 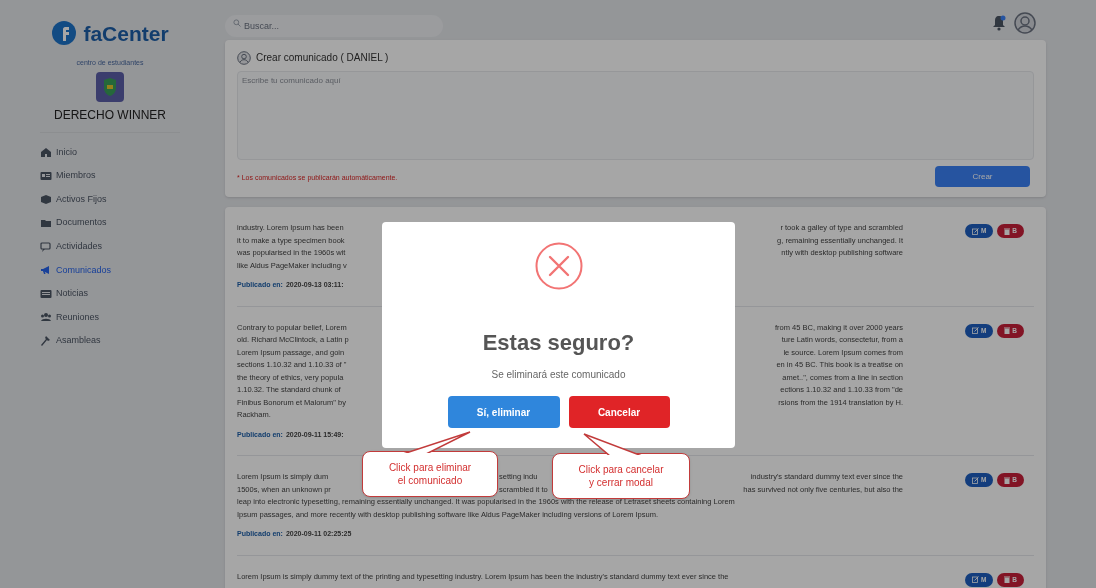 What do you see at coordinates (46, 293) in the screenshot?
I see `news-icon` at bounding box center [46, 293].